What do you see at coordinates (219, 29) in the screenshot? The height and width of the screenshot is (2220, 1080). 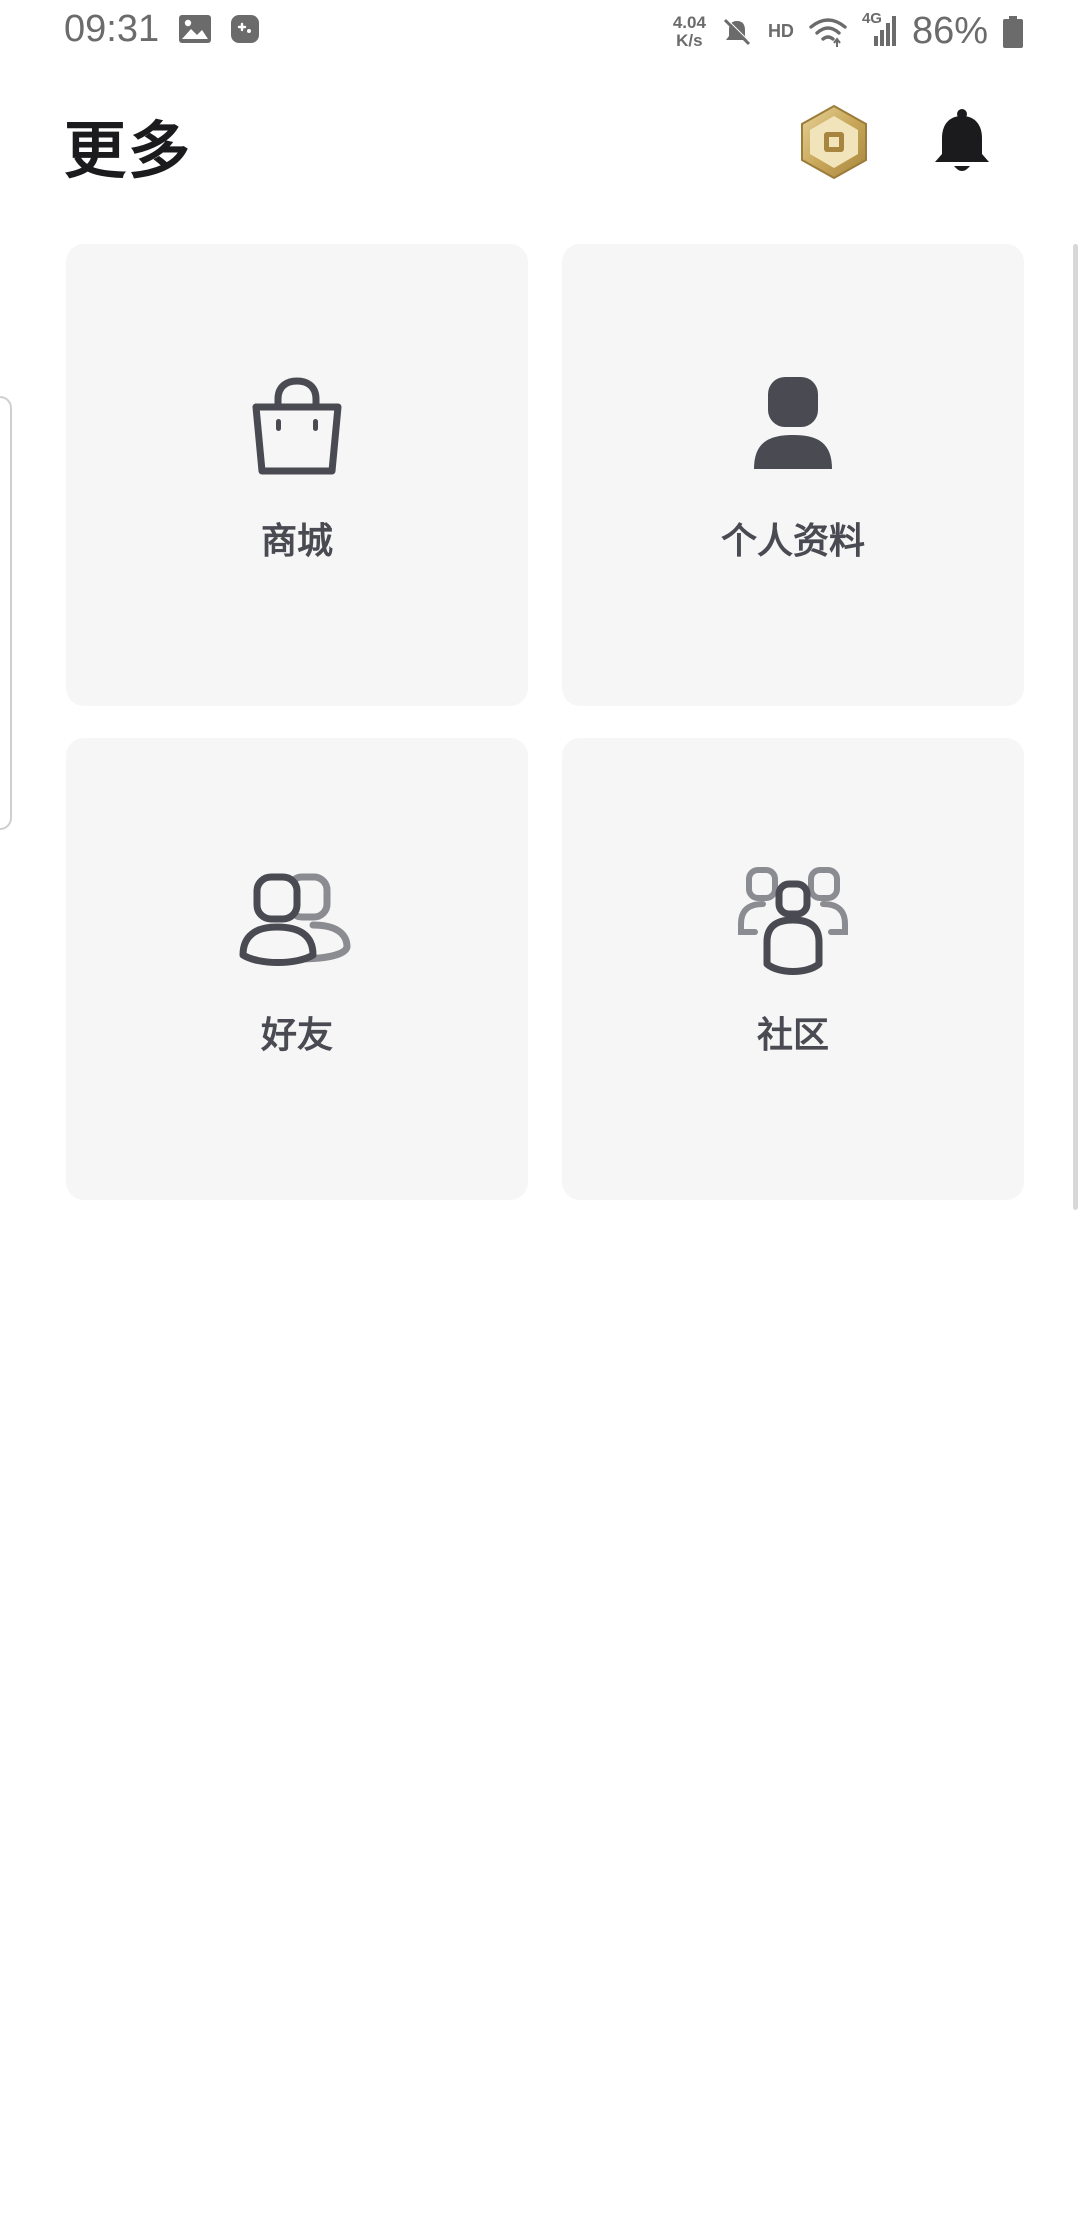 I see `status-left-icons` at bounding box center [219, 29].